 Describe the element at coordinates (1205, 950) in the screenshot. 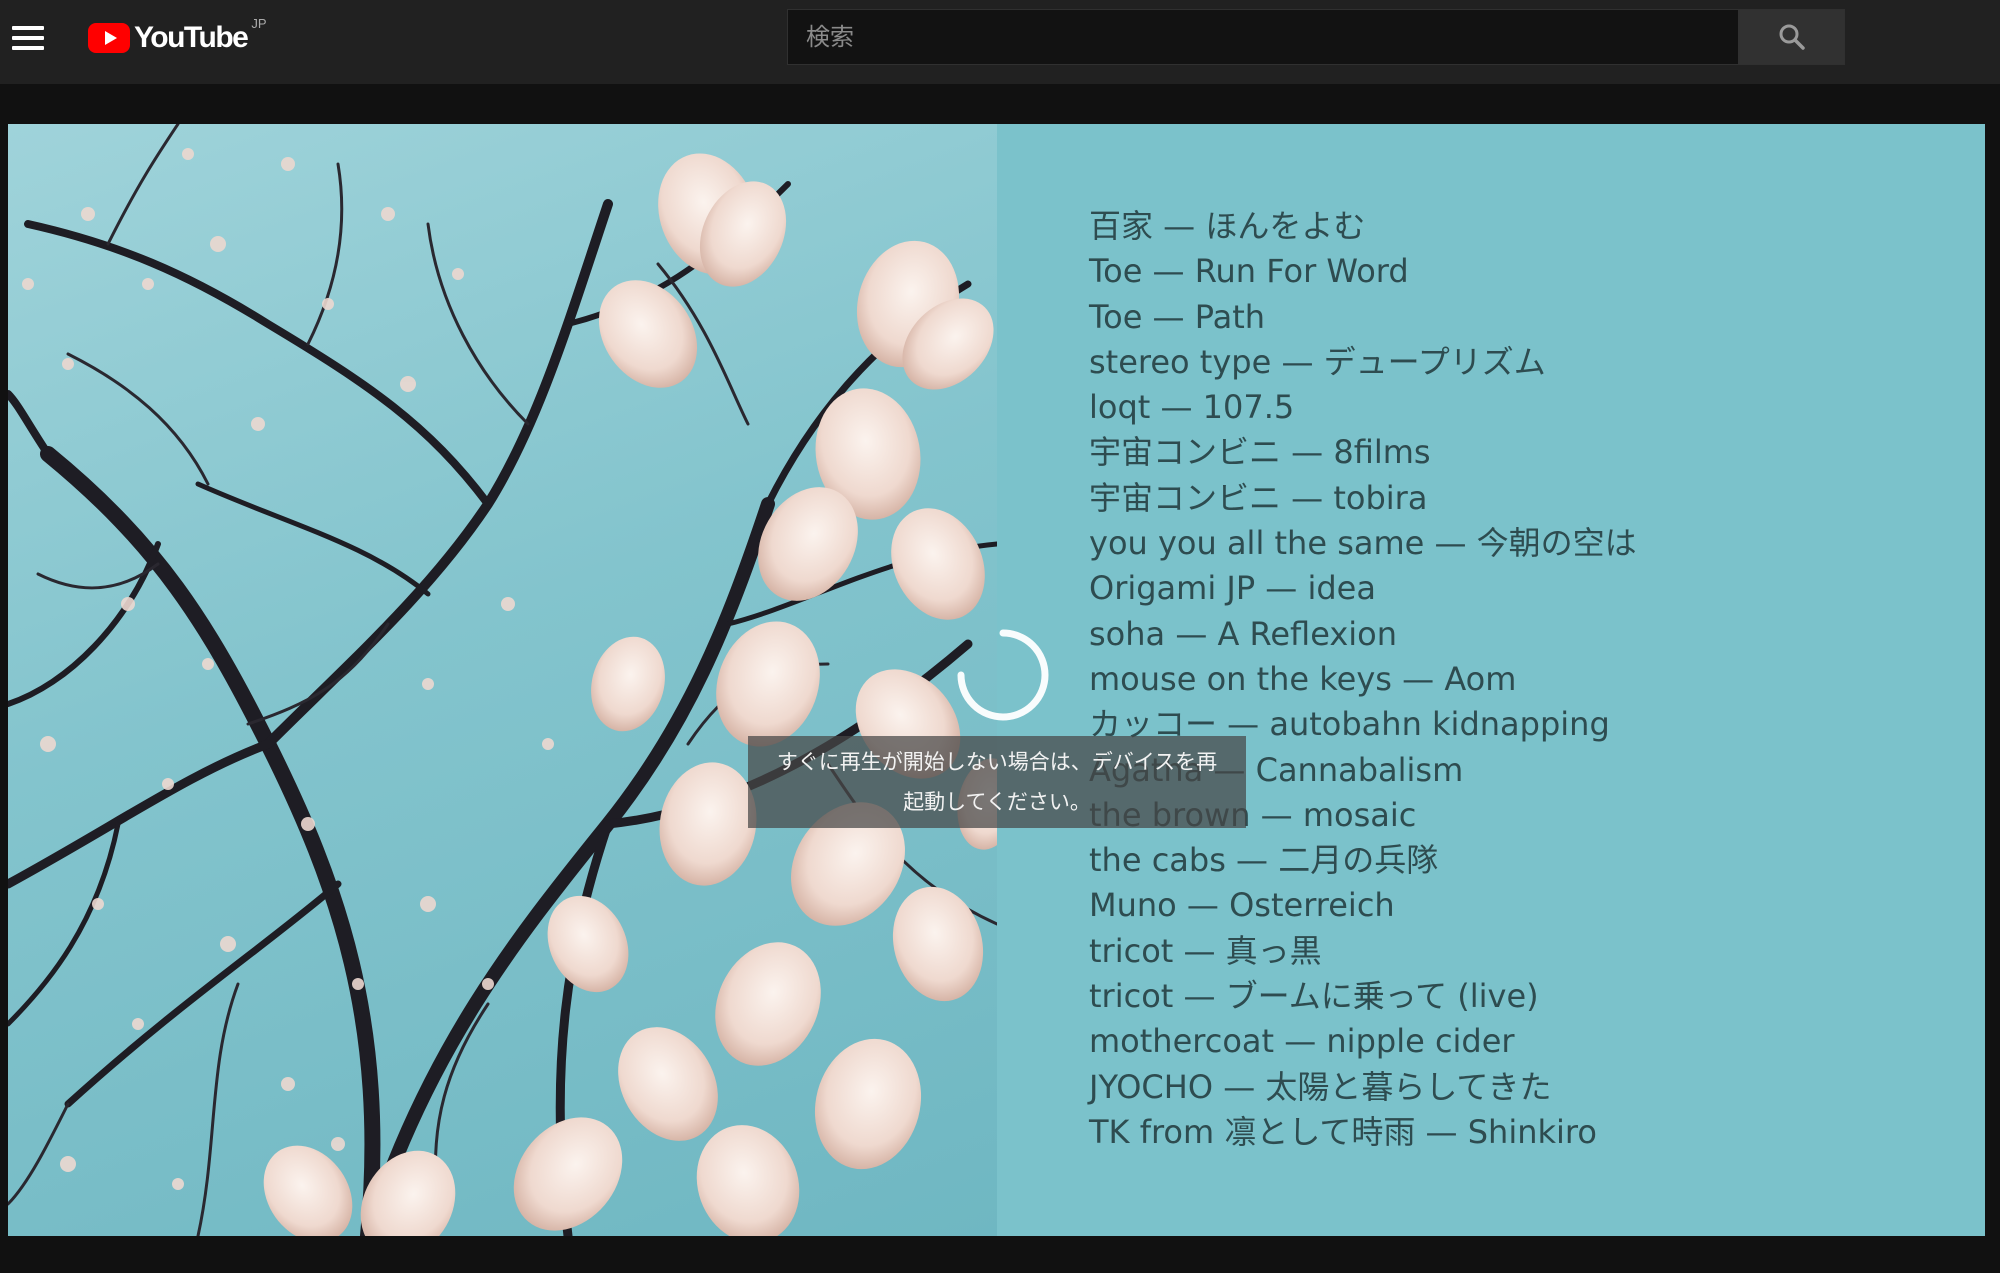

I see `track-item: tricot — 真っ黒` at that location.